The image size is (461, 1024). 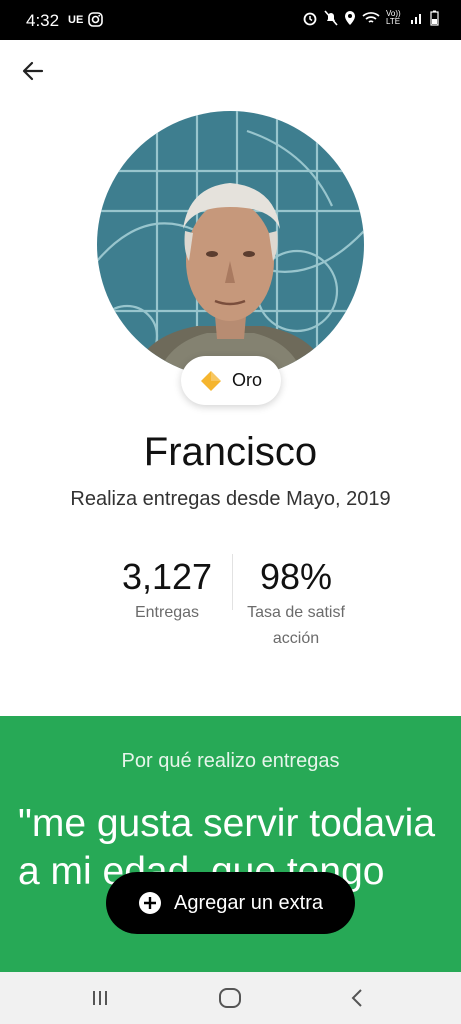 I want to click on signal-icon, so click(x=416, y=19).